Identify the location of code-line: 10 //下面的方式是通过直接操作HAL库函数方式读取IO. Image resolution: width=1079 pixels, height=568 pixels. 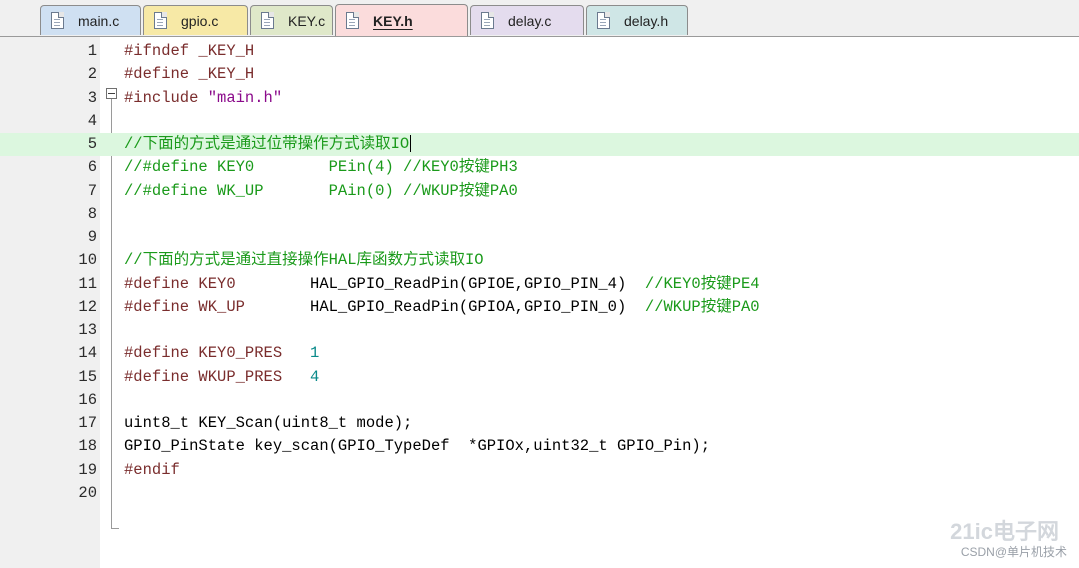
(539, 260).